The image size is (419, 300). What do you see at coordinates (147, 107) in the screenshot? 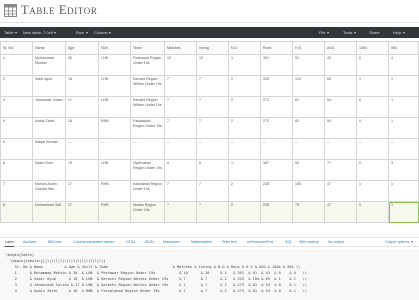
I see `table-cell: Karachi Region Whites Under 19s` at bounding box center [147, 107].